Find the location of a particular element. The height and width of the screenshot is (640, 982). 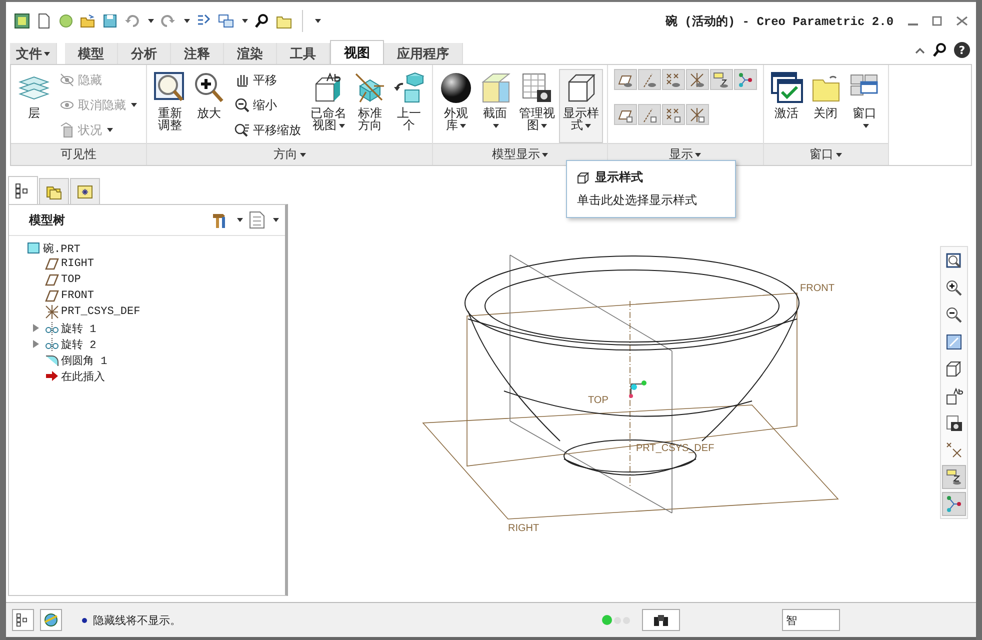

redo-icon is located at coordinates (168, 21).